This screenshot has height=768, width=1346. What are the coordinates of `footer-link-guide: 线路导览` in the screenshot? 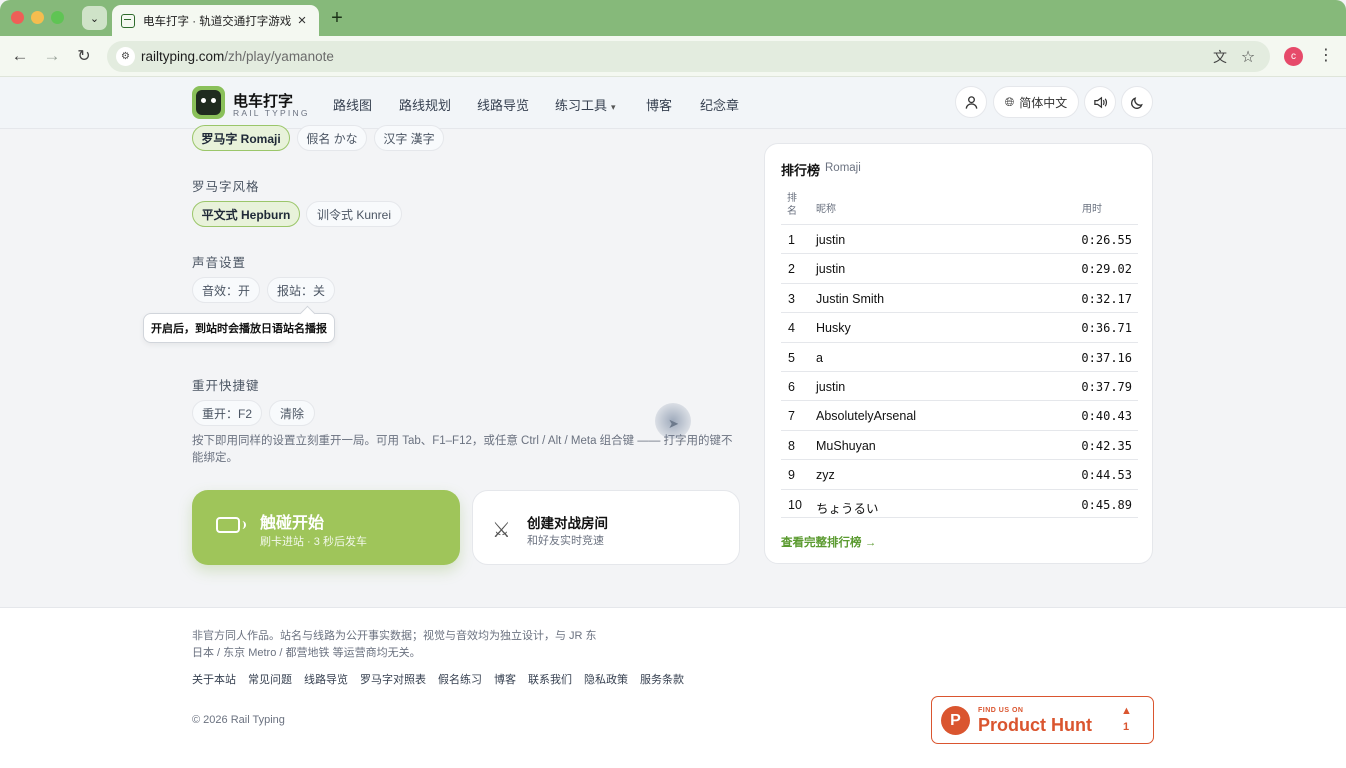 It's located at (326, 679).